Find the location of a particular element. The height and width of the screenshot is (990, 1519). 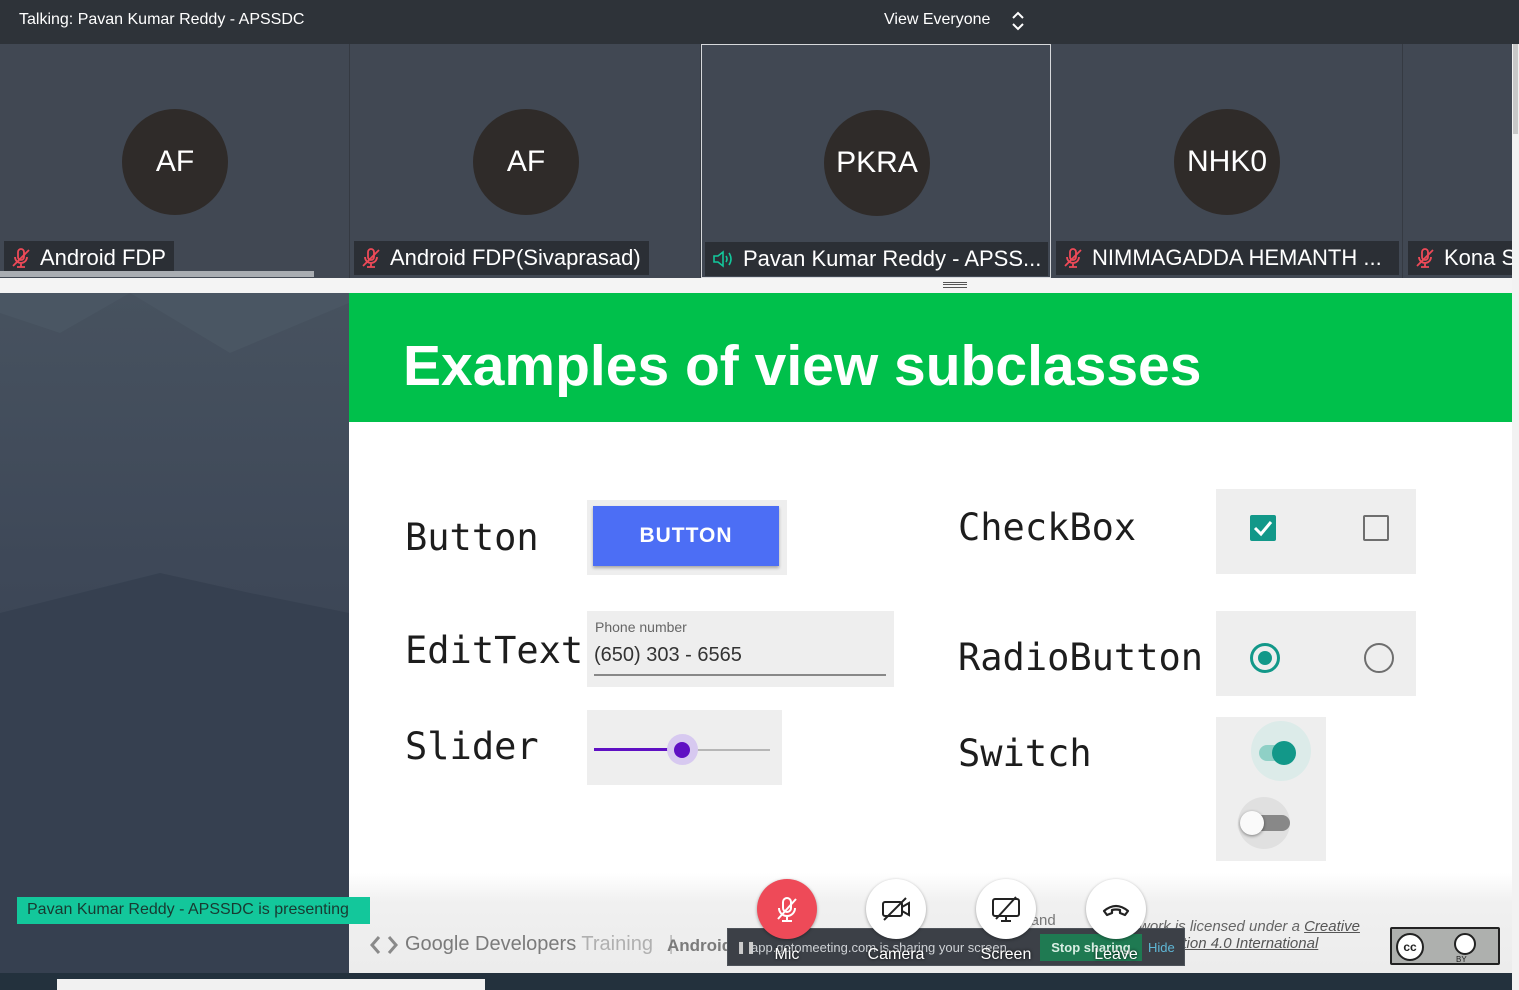

participant-tile: AF Android FDP is located at coordinates (175, 161).